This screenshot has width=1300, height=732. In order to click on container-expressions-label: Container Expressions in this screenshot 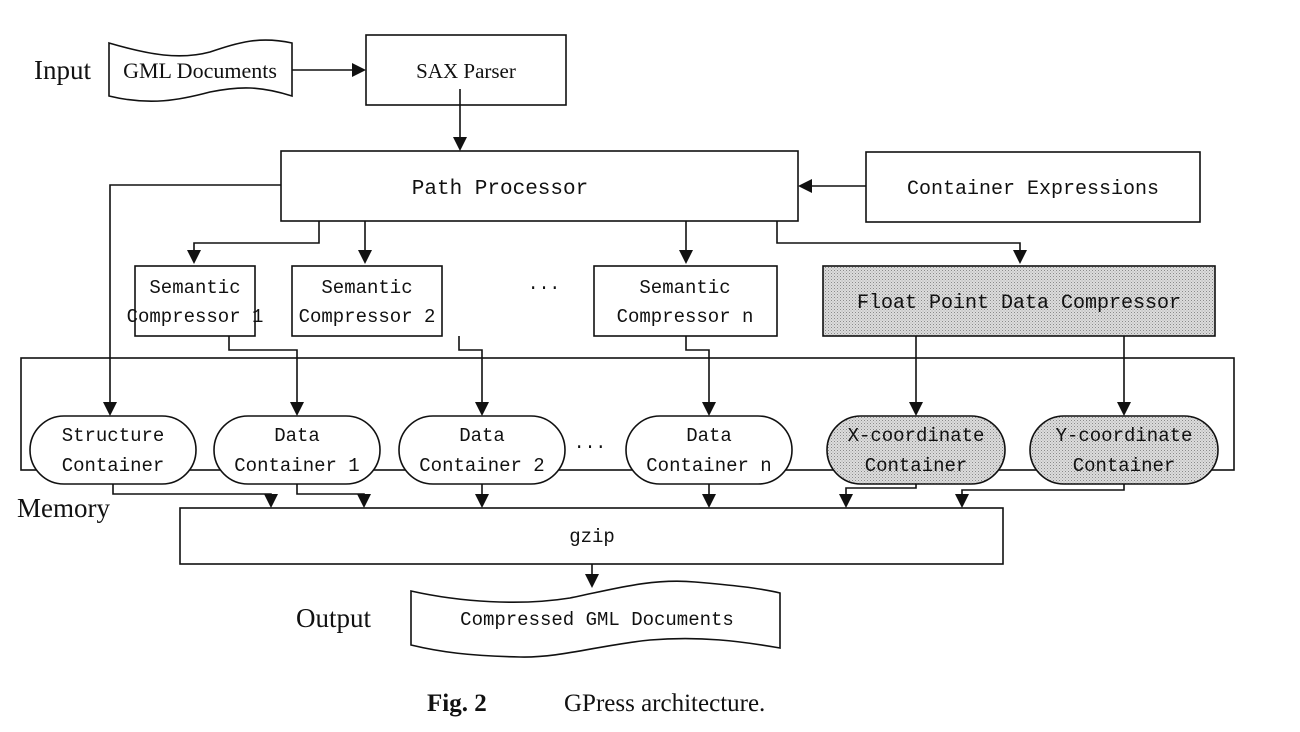, I will do `click(1033, 189)`.